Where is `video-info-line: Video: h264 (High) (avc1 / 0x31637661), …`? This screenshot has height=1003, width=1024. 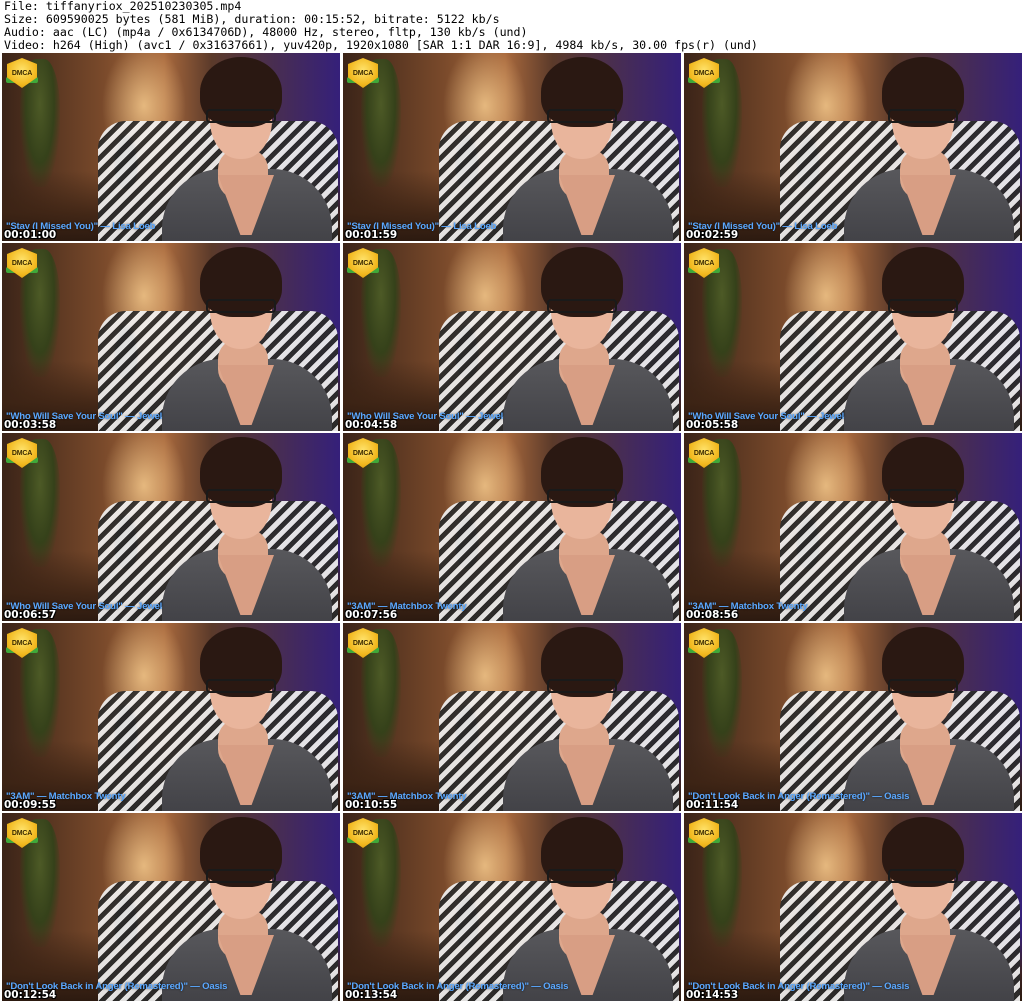
video-info-line: Video: h264 (High) (avc1 / 0x31637661), … is located at coordinates (381, 45).